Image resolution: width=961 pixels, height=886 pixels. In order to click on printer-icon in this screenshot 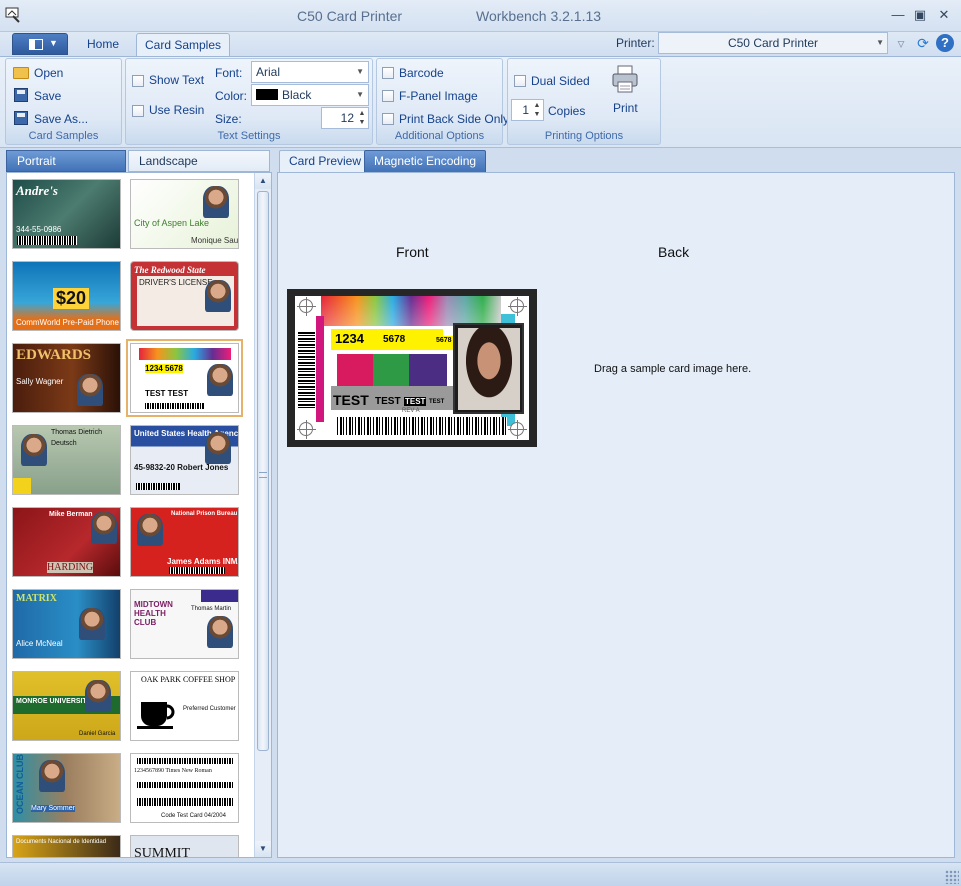, I will do `click(625, 79)`.